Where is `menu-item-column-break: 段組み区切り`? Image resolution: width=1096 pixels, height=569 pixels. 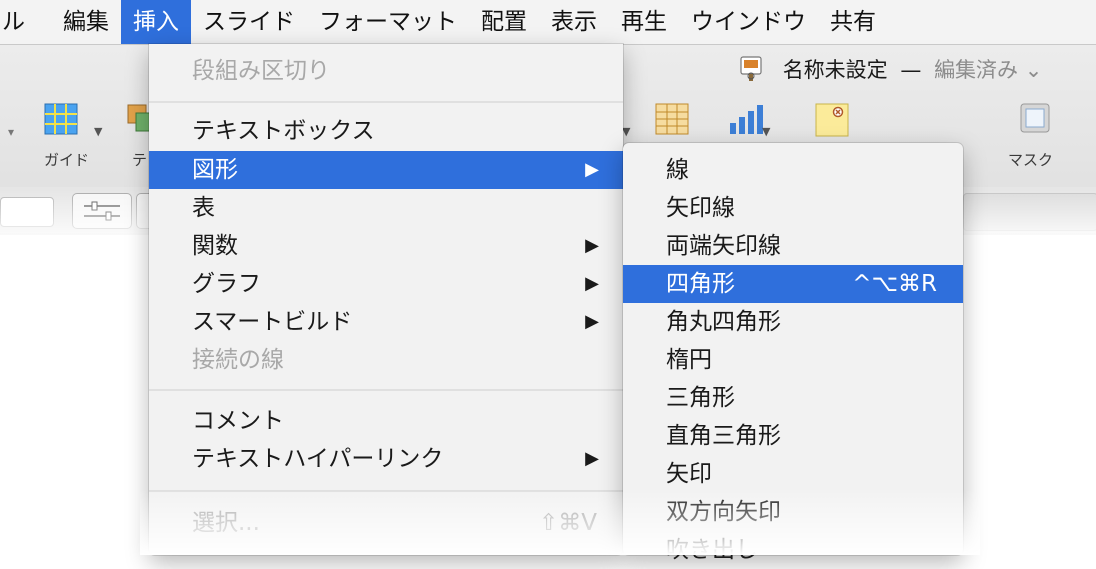
menu-item-column-break: 段組み区切り is located at coordinates (386, 71).